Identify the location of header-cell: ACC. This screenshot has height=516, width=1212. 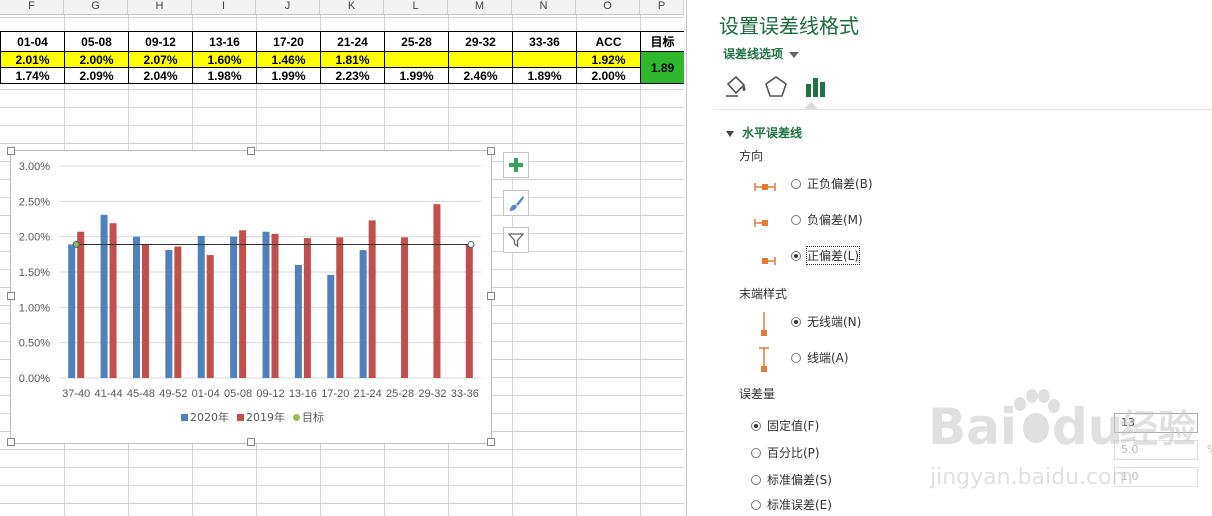
(608, 41).